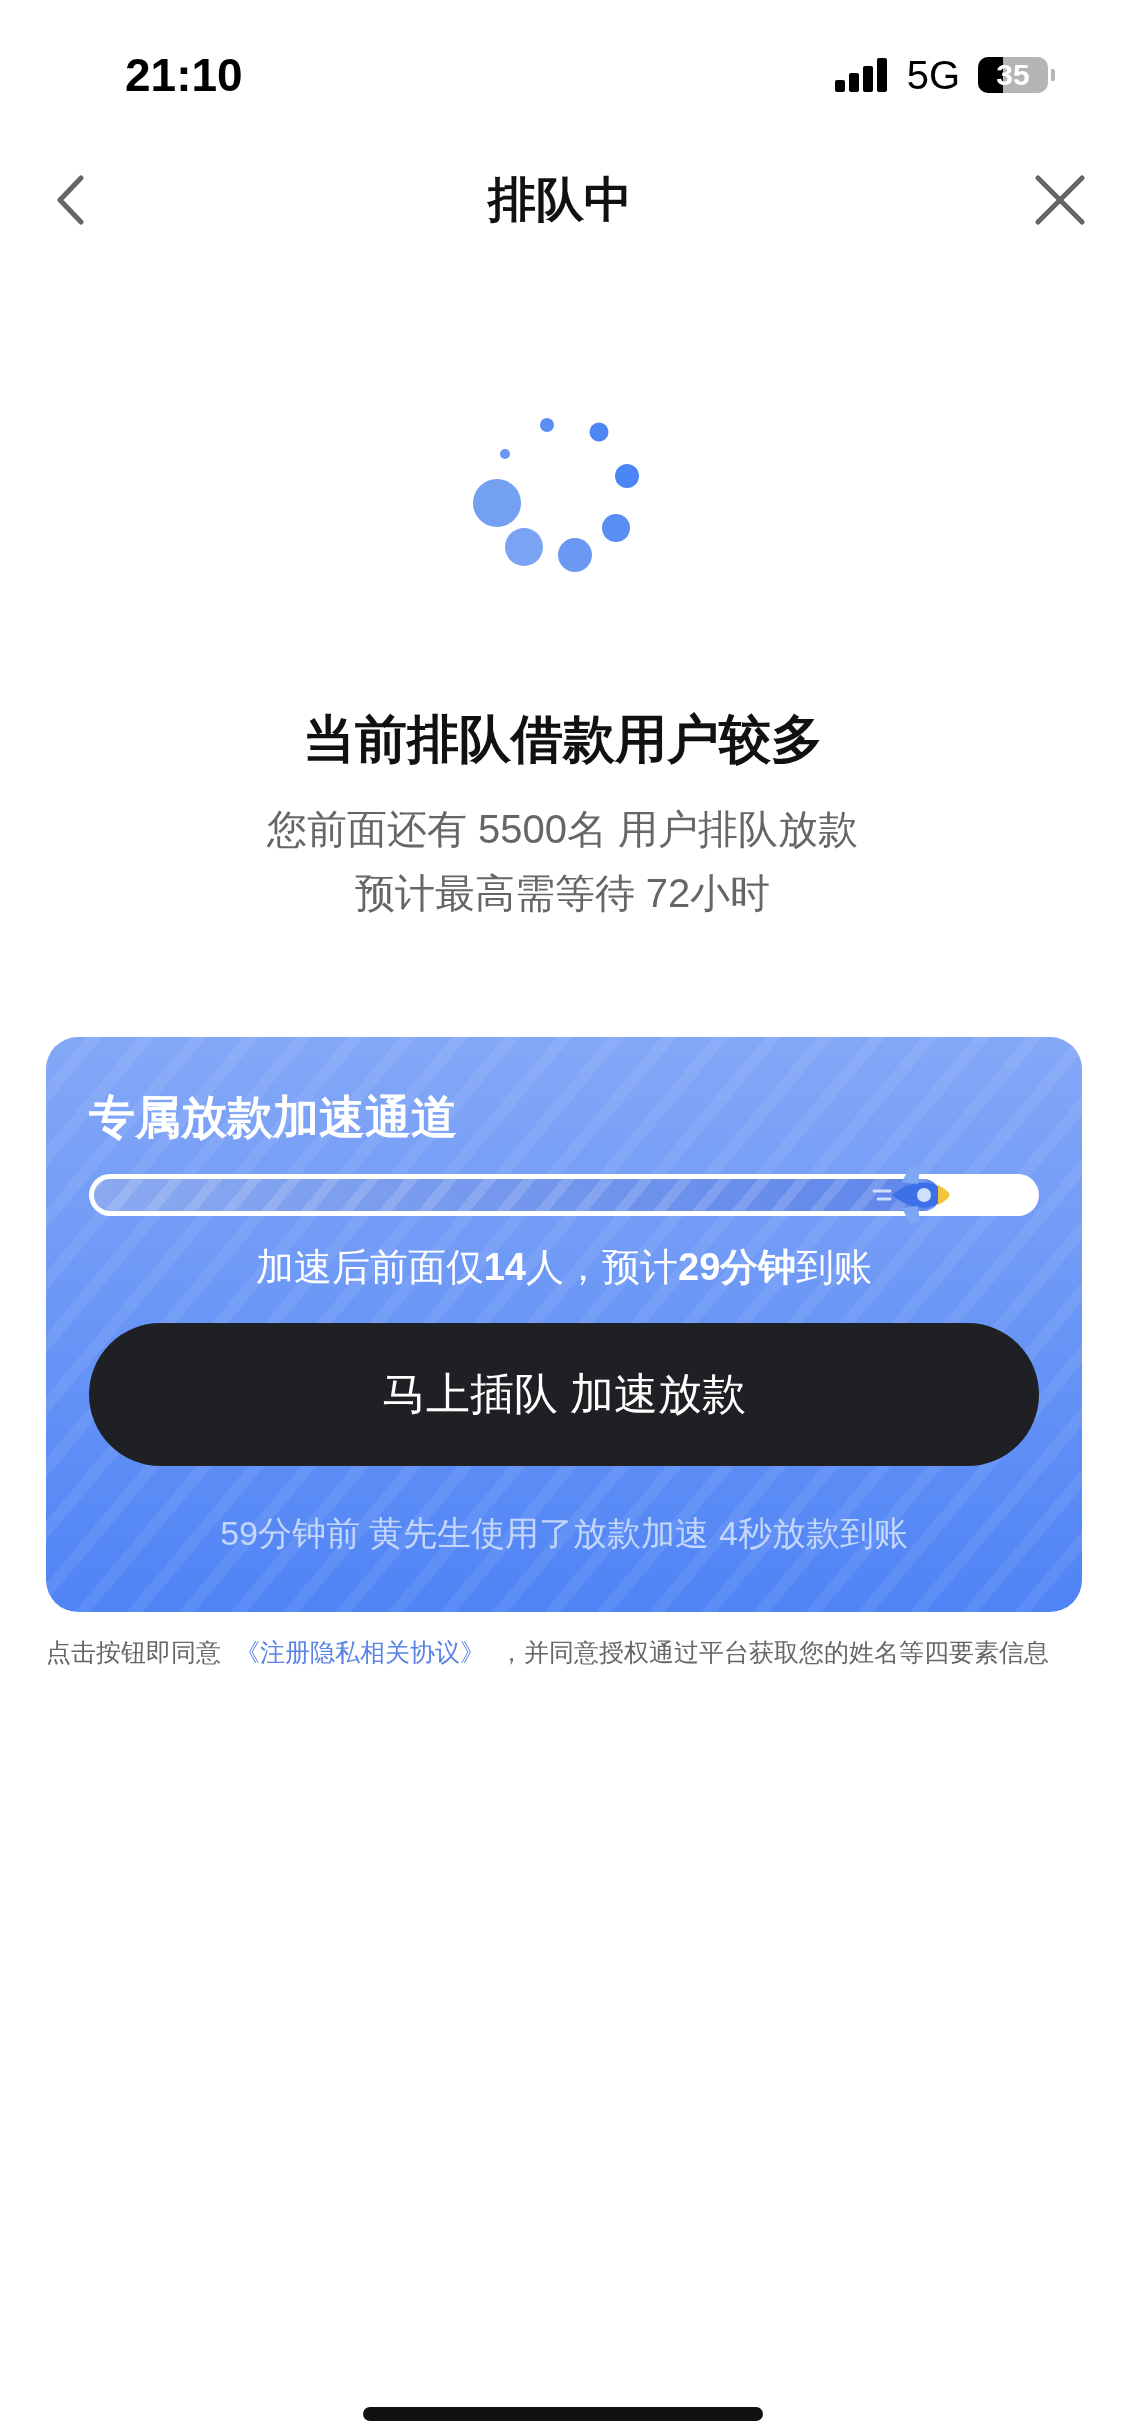 The height and width of the screenshot is (2435, 1125). Describe the element at coordinates (564, 1267) in the screenshot. I see `boost-summary: 加速后前面仅14人，预计29分钟到账` at that location.